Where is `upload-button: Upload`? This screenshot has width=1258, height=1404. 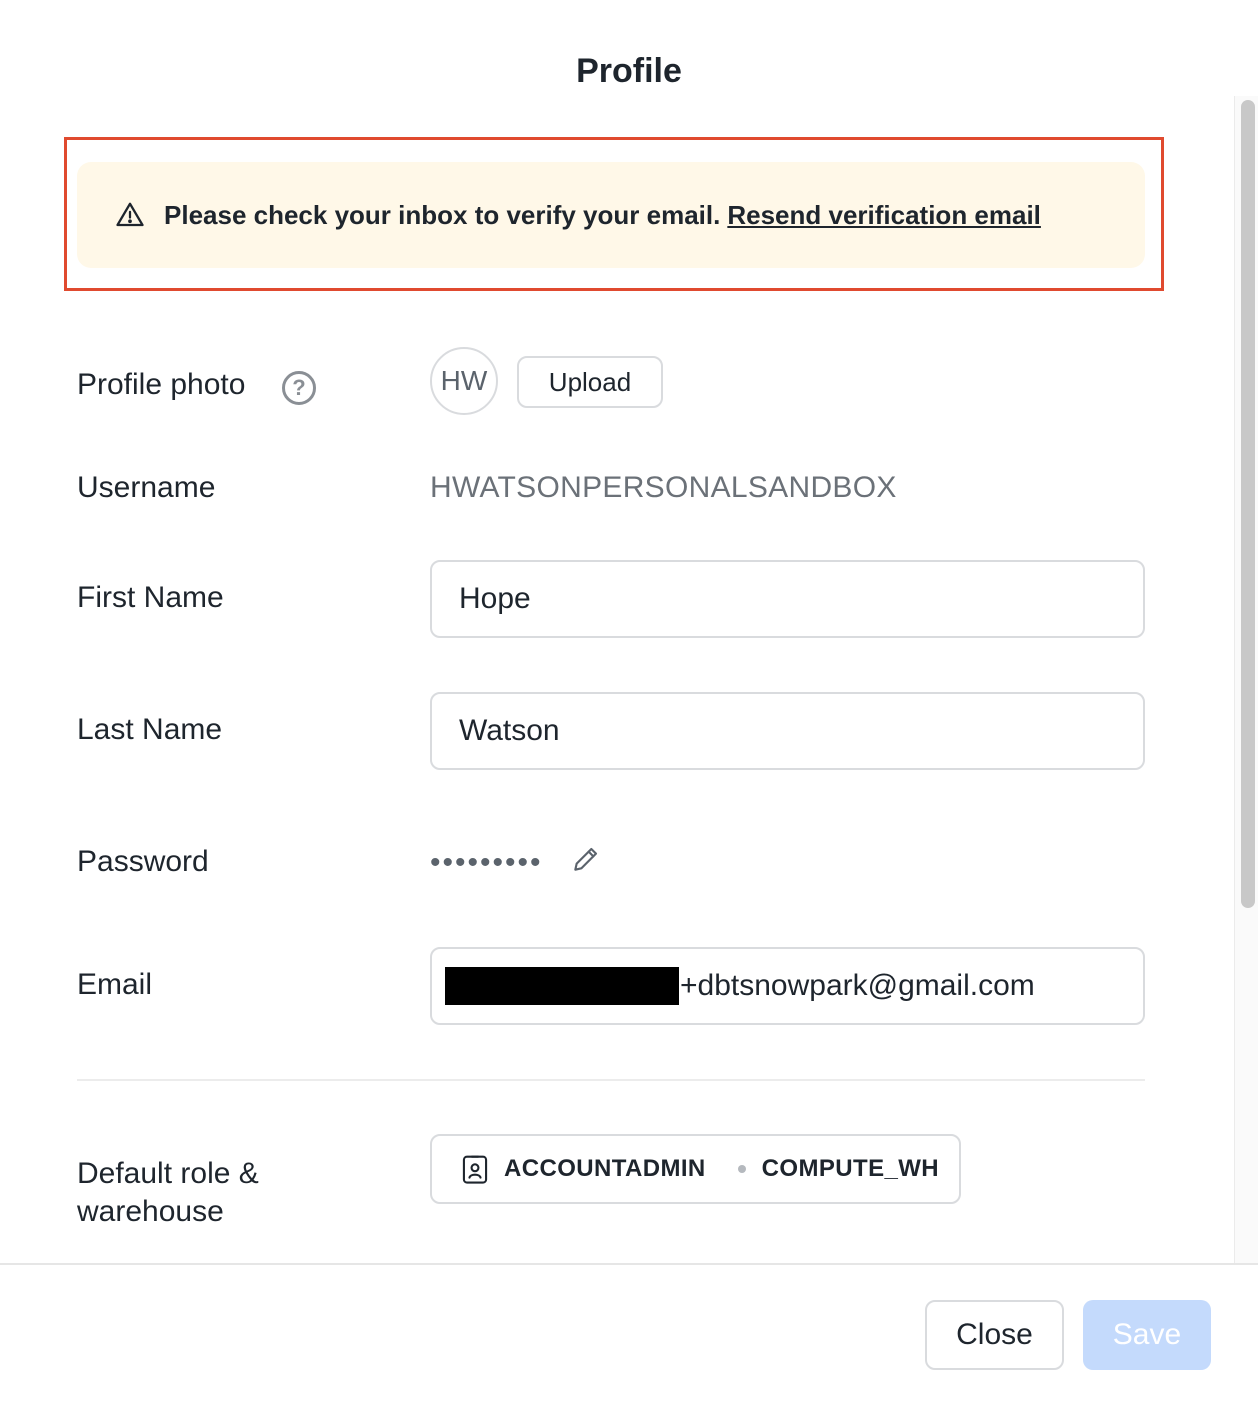
upload-button: Upload is located at coordinates (590, 382).